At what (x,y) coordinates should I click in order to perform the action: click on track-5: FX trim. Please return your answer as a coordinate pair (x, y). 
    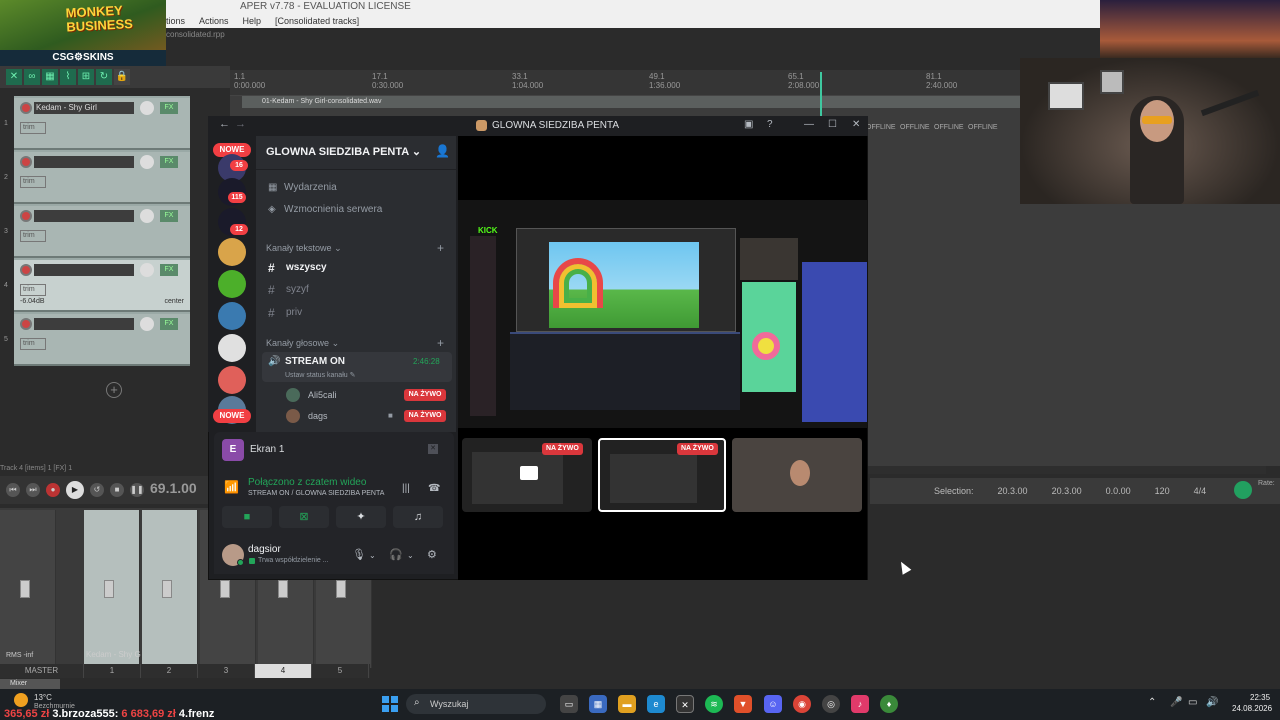
    Looking at the image, I should click on (102, 340).